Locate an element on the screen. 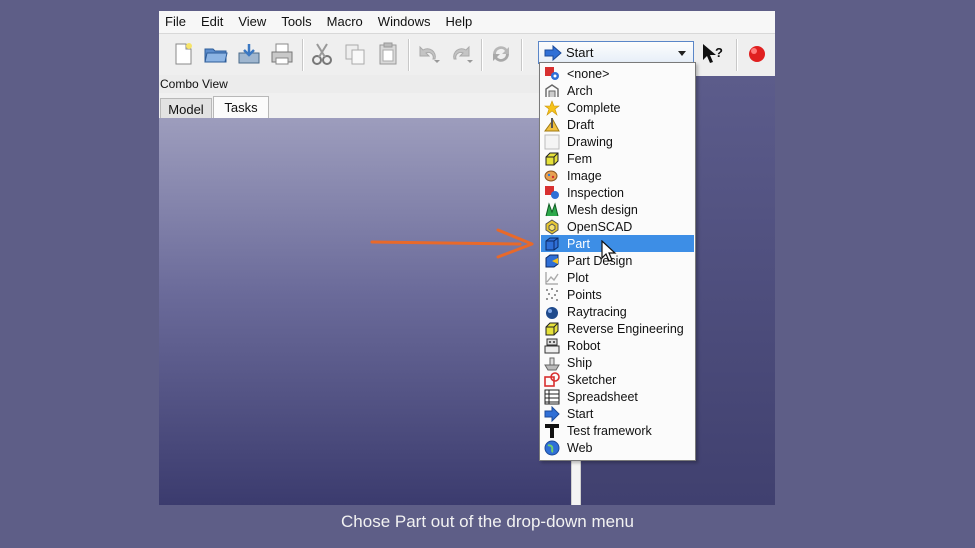 The height and width of the screenshot is (548, 975). dropdown-item-label: Robot is located at coordinates (584, 345).